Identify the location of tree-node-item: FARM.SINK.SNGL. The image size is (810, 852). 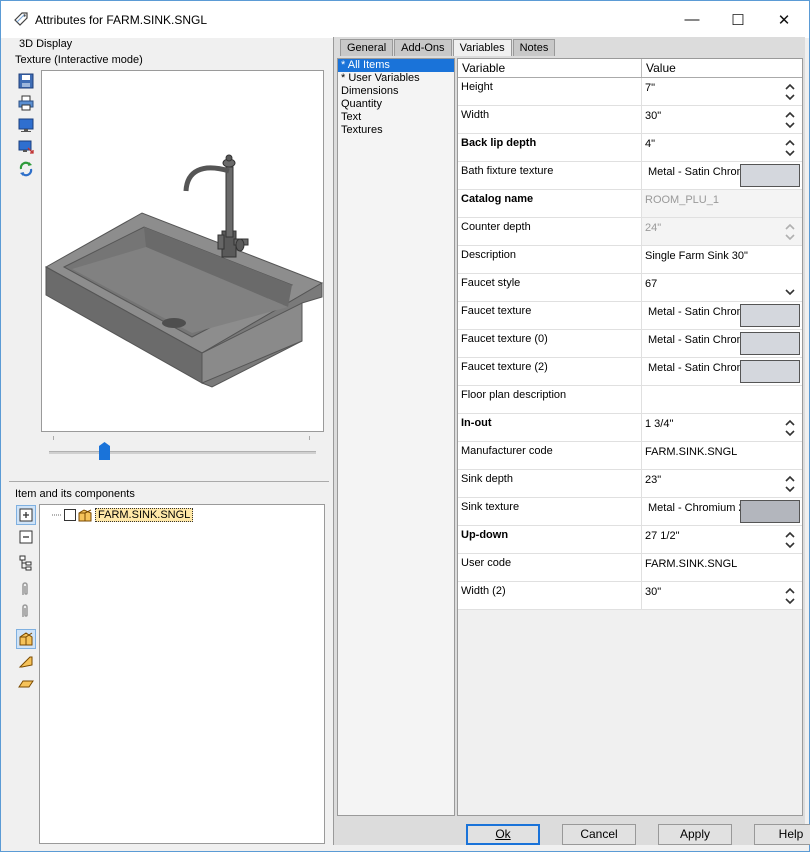
(123, 515).